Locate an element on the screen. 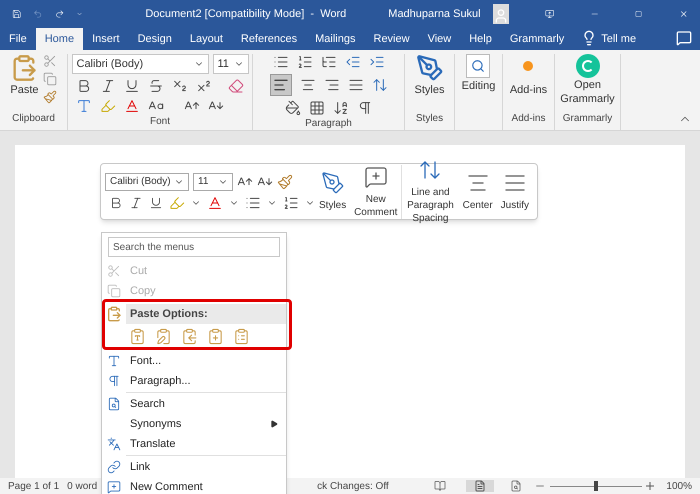  paste-button: Paste is located at coordinates (24, 79).